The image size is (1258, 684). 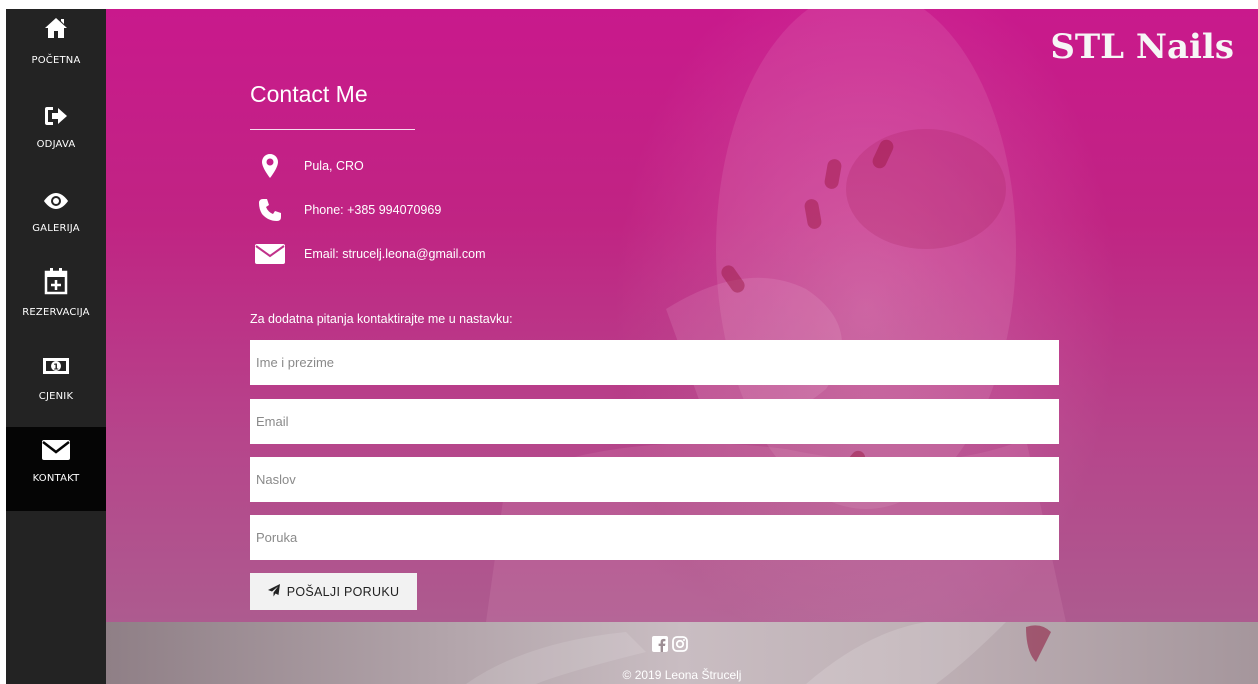 I want to click on phone-text: Phone: +385 994070969, so click(x=373, y=210).